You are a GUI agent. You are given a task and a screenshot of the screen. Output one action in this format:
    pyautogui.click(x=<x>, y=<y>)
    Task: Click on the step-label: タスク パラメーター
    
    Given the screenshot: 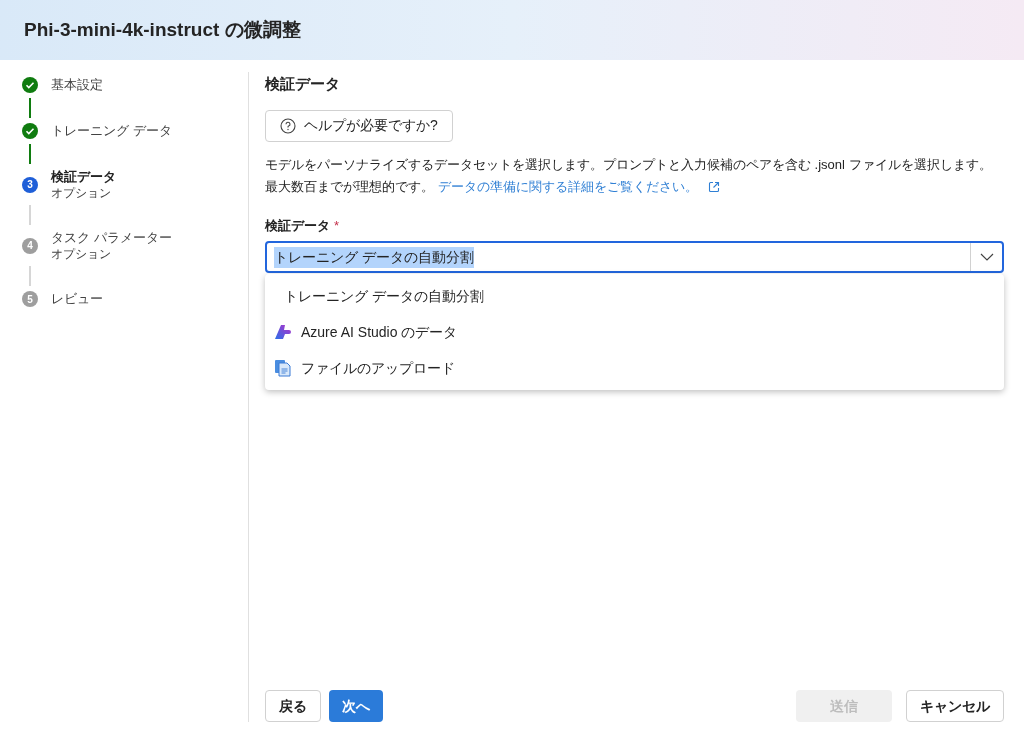 What is the action you would take?
    pyautogui.click(x=111, y=238)
    